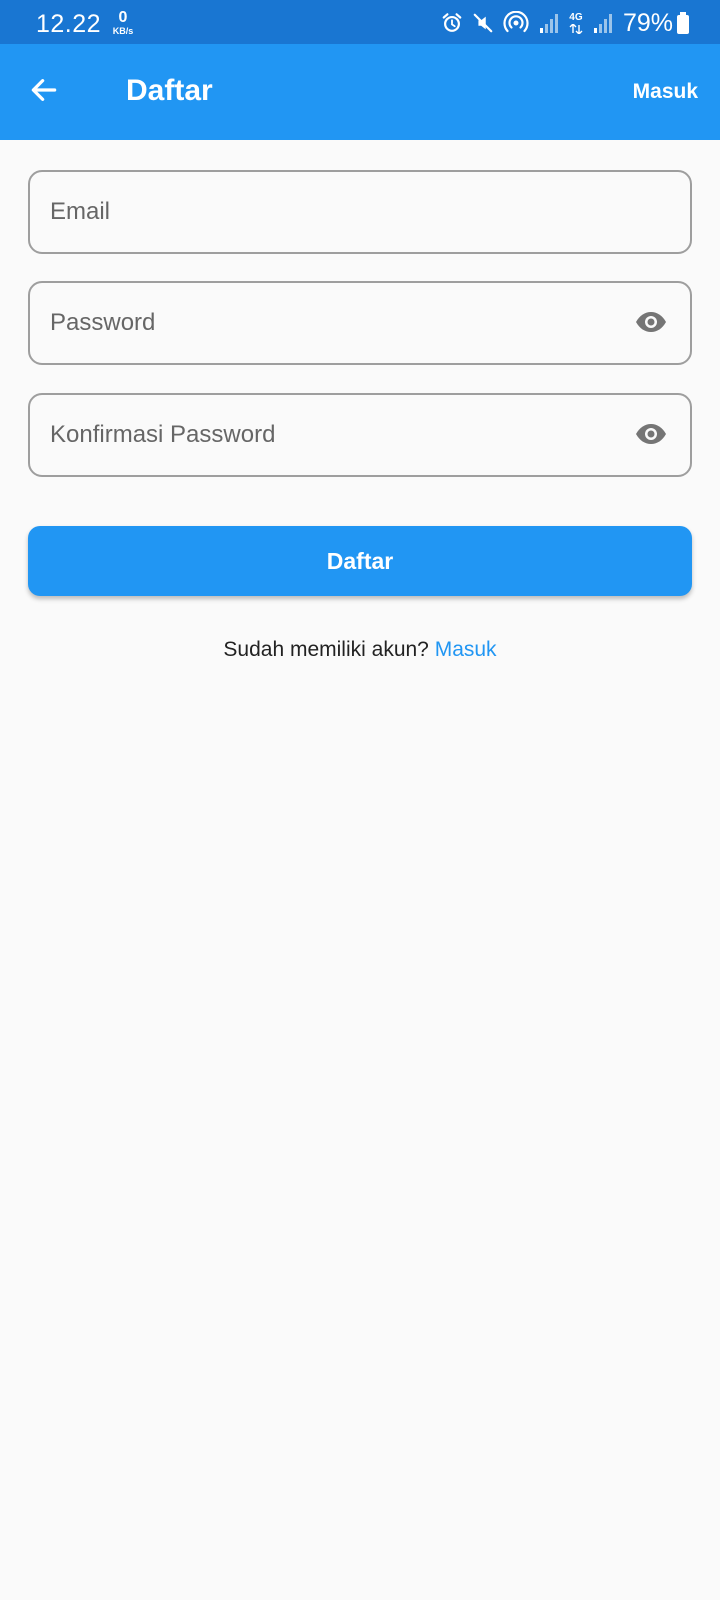  Describe the element at coordinates (483, 23) in the screenshot. I see `mute-icon` at that location.